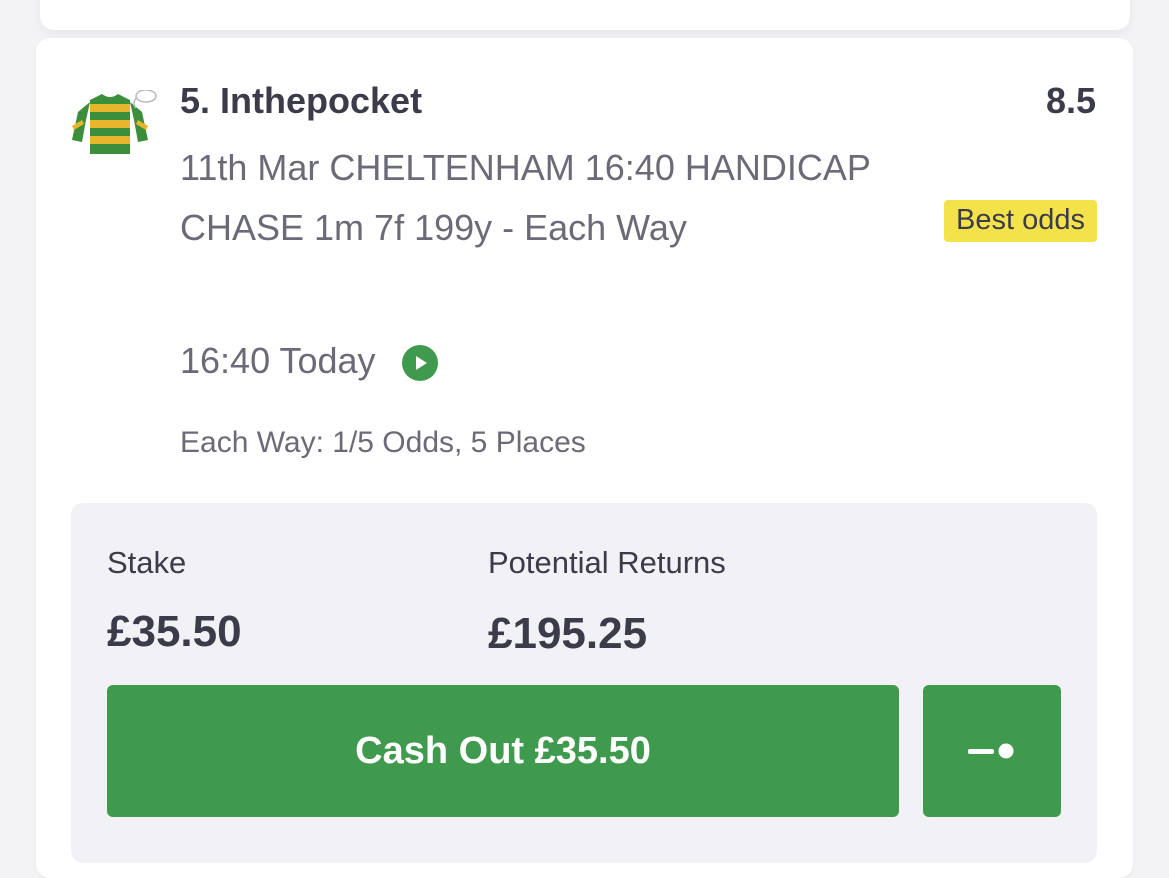 The image size is (1169, 878). Describe the element at coordinates (174, 631) in the screenshot. I see `stake-value: £35.50` at that location.